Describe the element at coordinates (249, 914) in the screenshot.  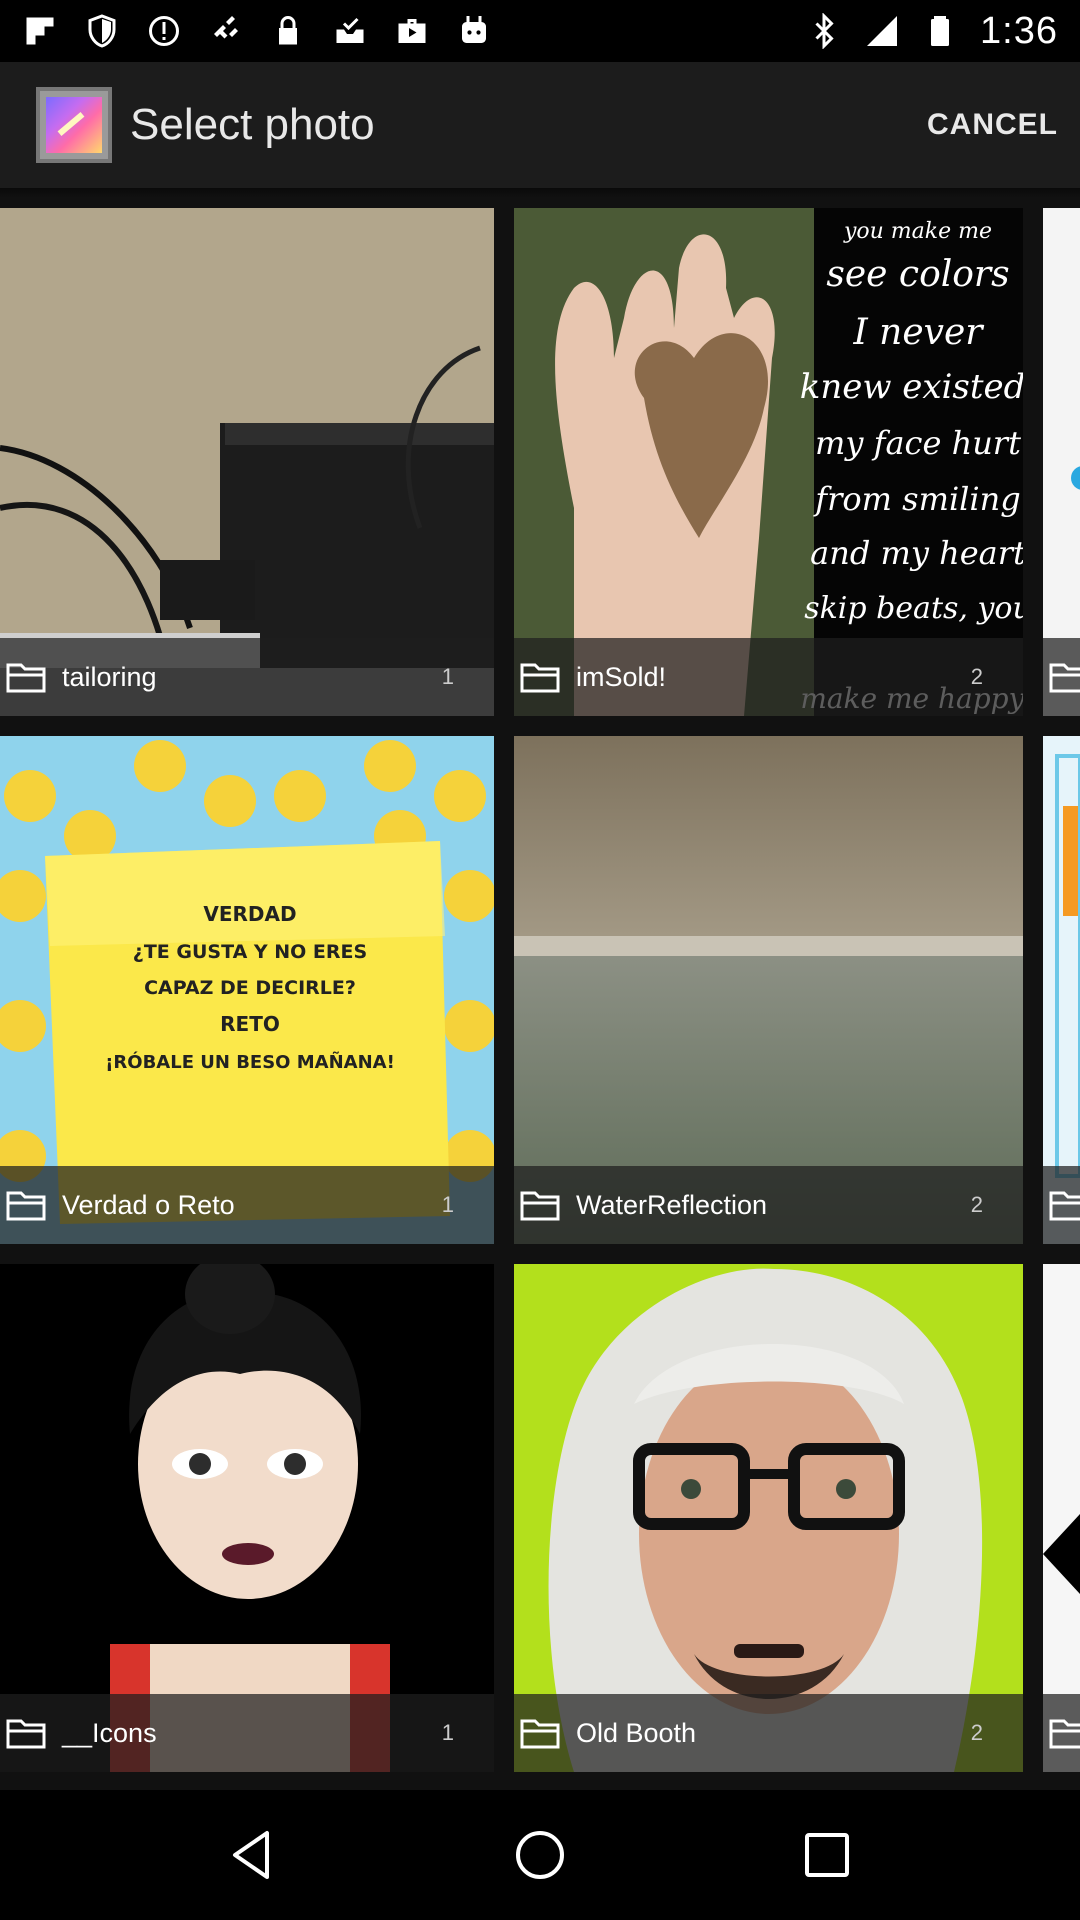
I see `svg-text: VERDAD` at that location.